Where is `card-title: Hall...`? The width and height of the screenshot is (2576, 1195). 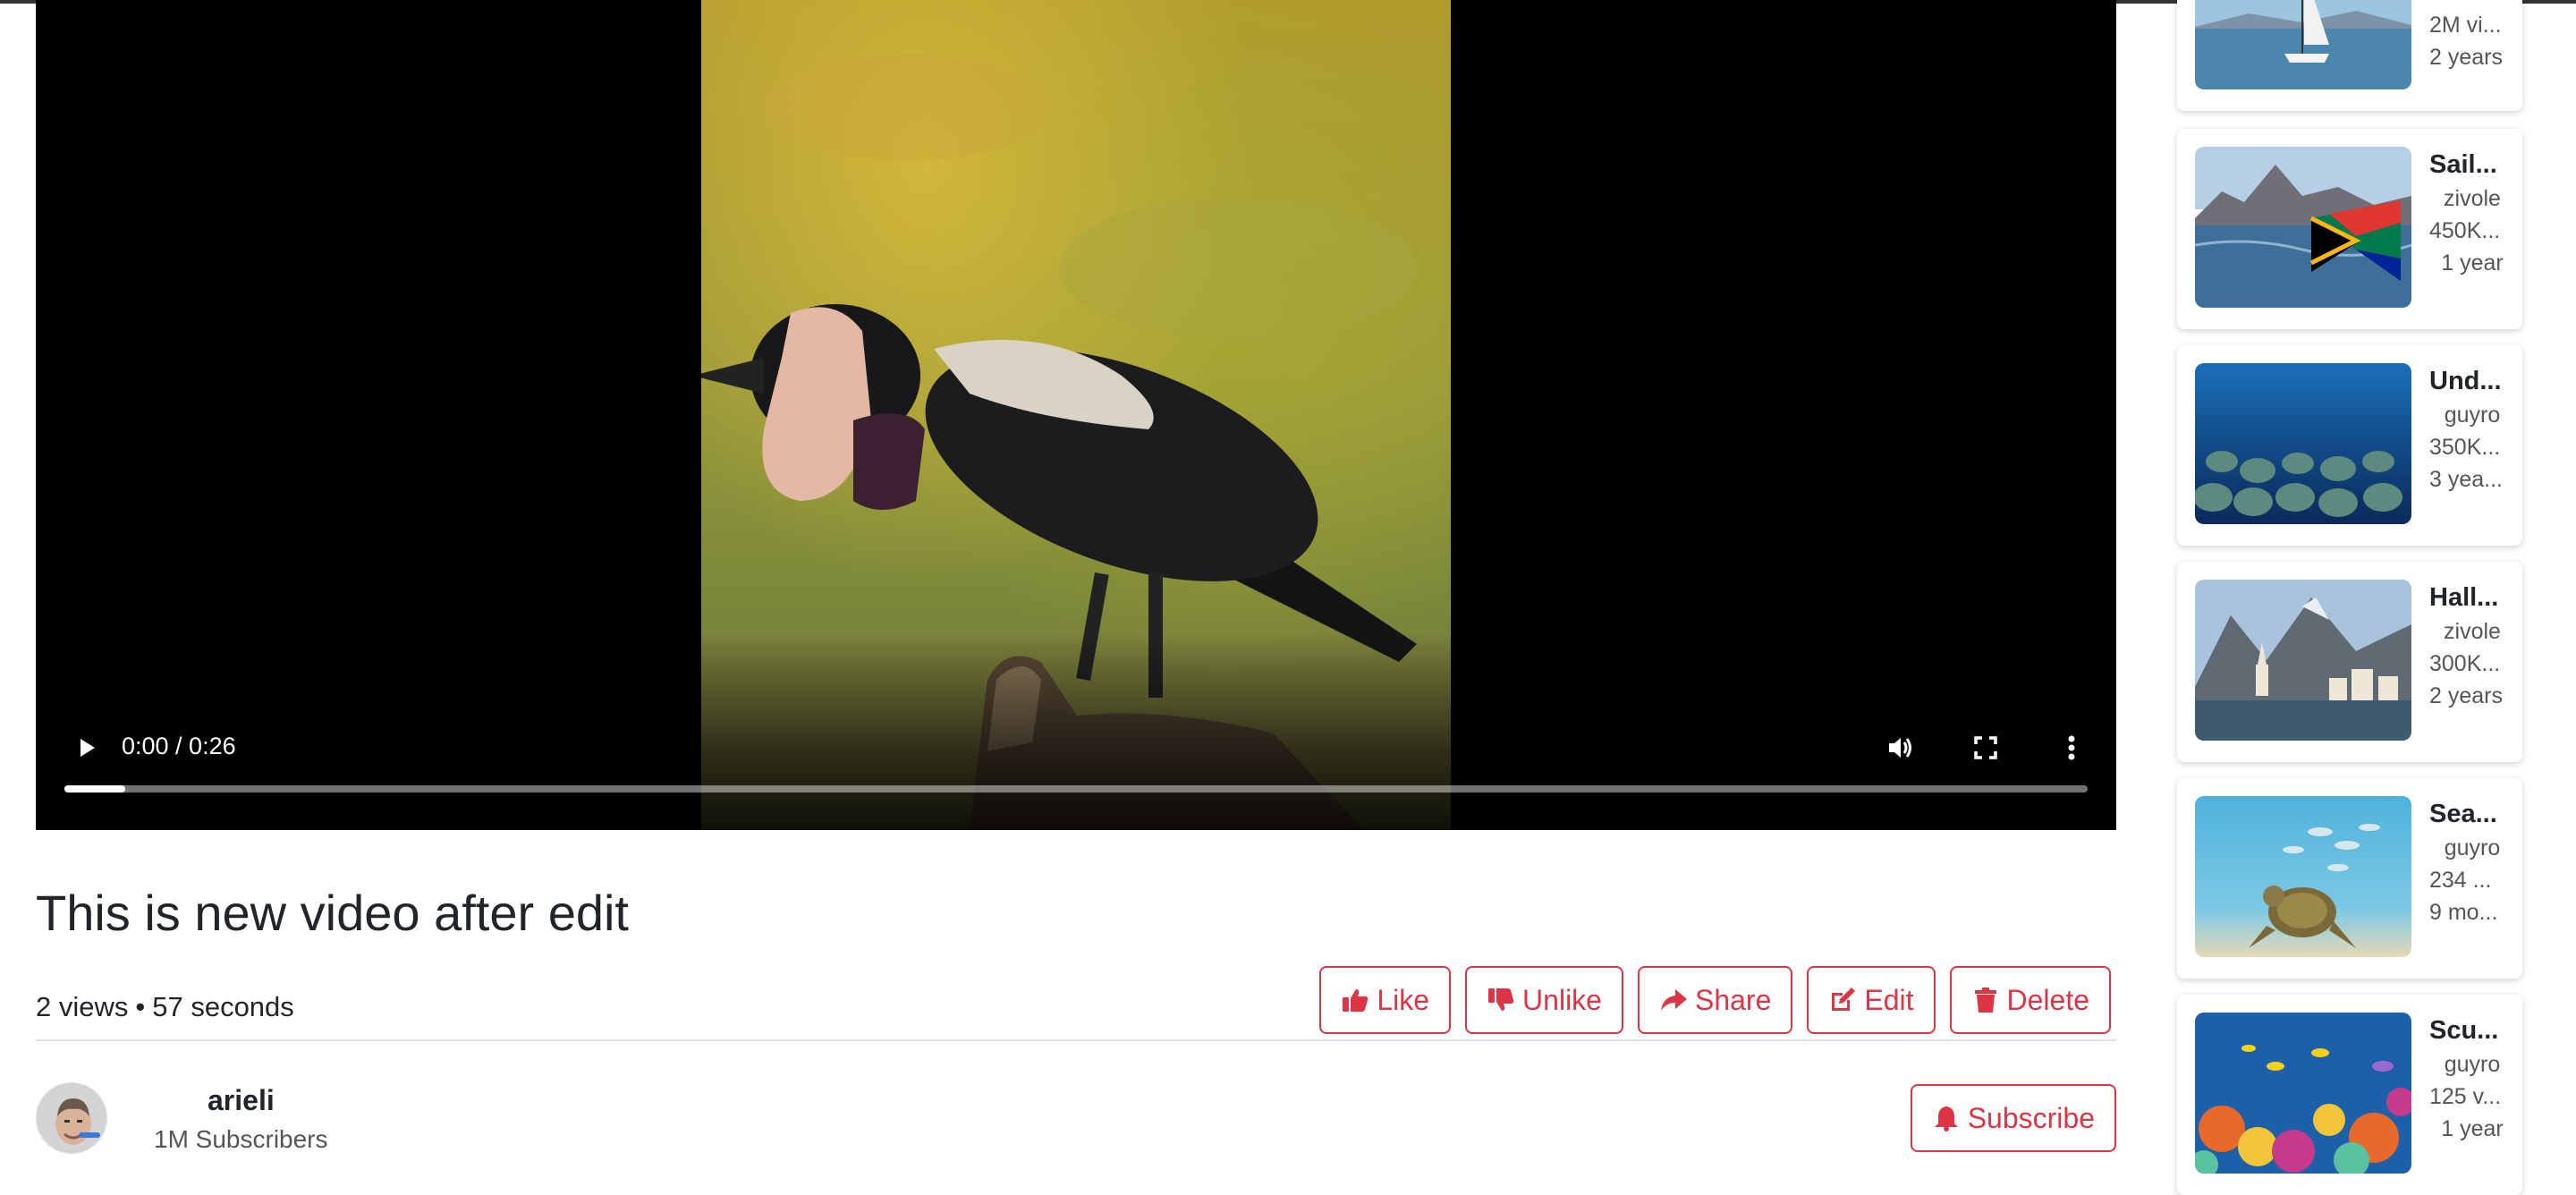 card-title: Hall... is located at coordinates (2464, 597).